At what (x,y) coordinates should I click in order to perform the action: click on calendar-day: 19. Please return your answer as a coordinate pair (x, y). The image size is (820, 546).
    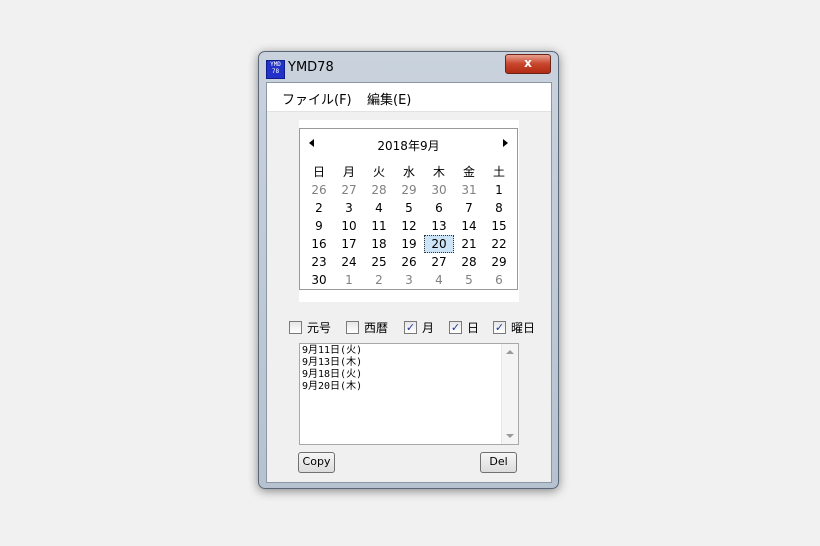
    Looking at the image, I should click on (409, 244).